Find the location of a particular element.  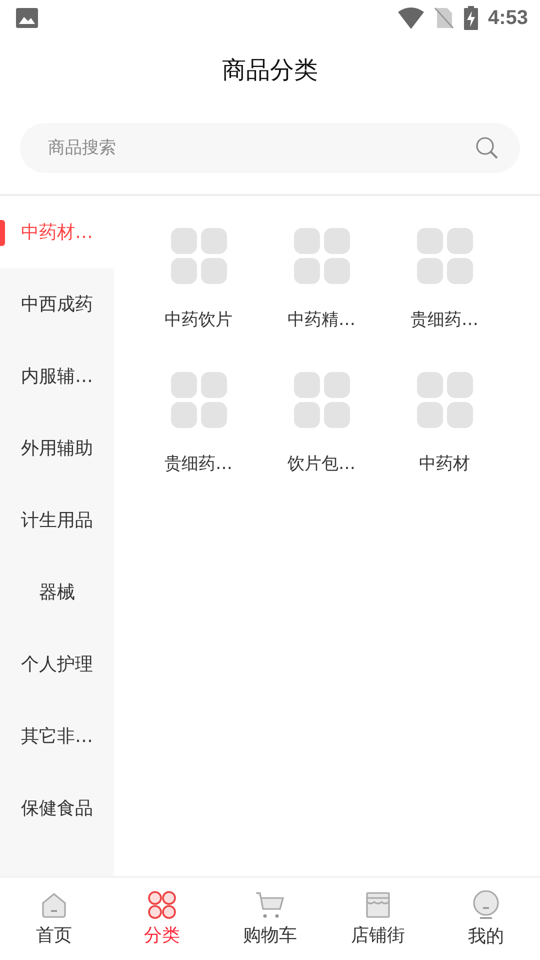

category-icon is located at coordinates (162, 905).